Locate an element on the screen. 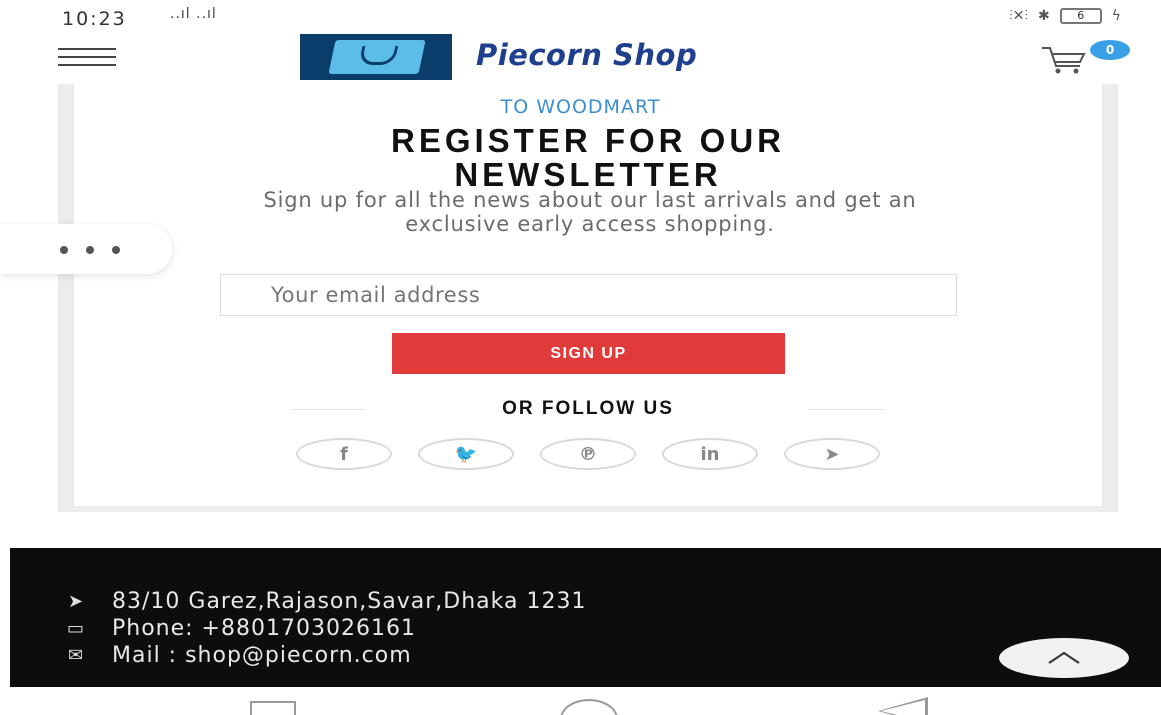  social-links: f 🐦 ℗ in ➤ is located at coordinates (588, 454).